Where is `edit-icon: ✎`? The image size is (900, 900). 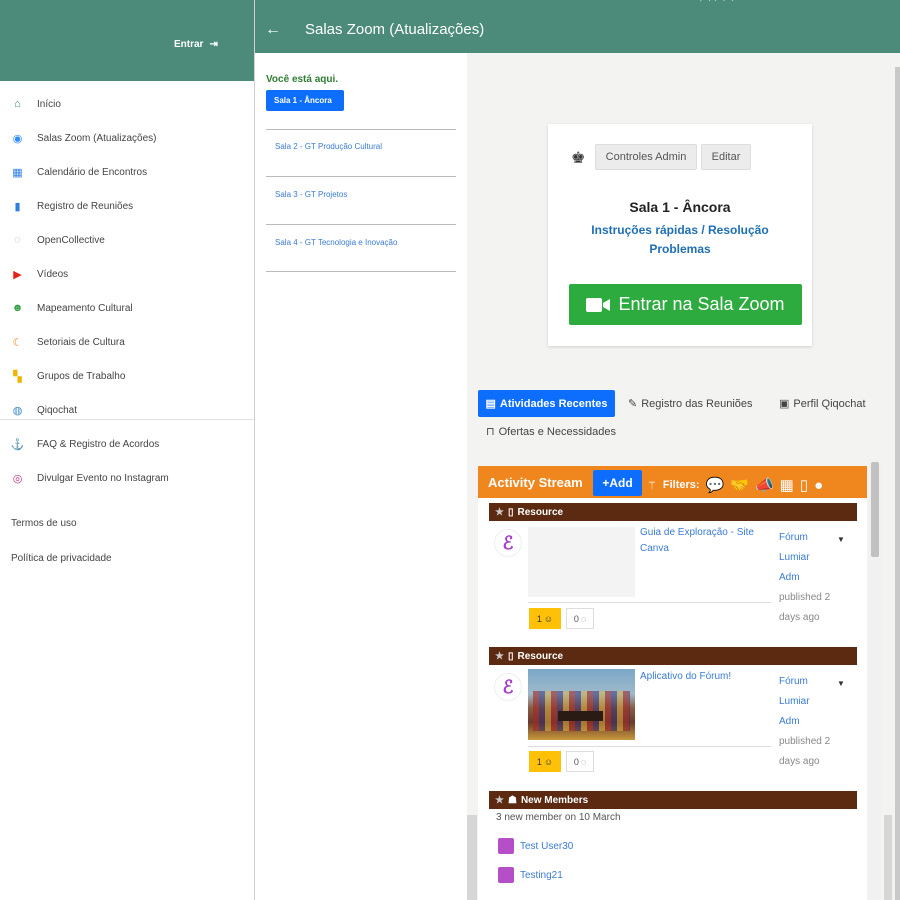 edit-icon: ✎ is located at coordinates (633, 404).